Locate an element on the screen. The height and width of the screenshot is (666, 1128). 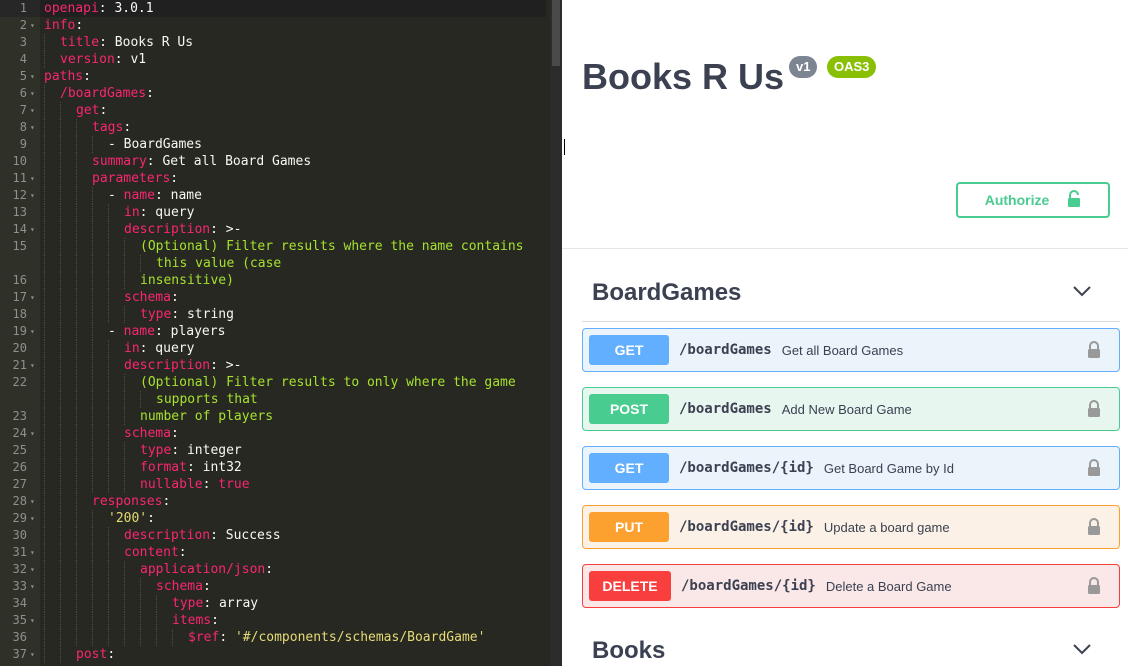
token: responses is located at coordinates (127, 501).